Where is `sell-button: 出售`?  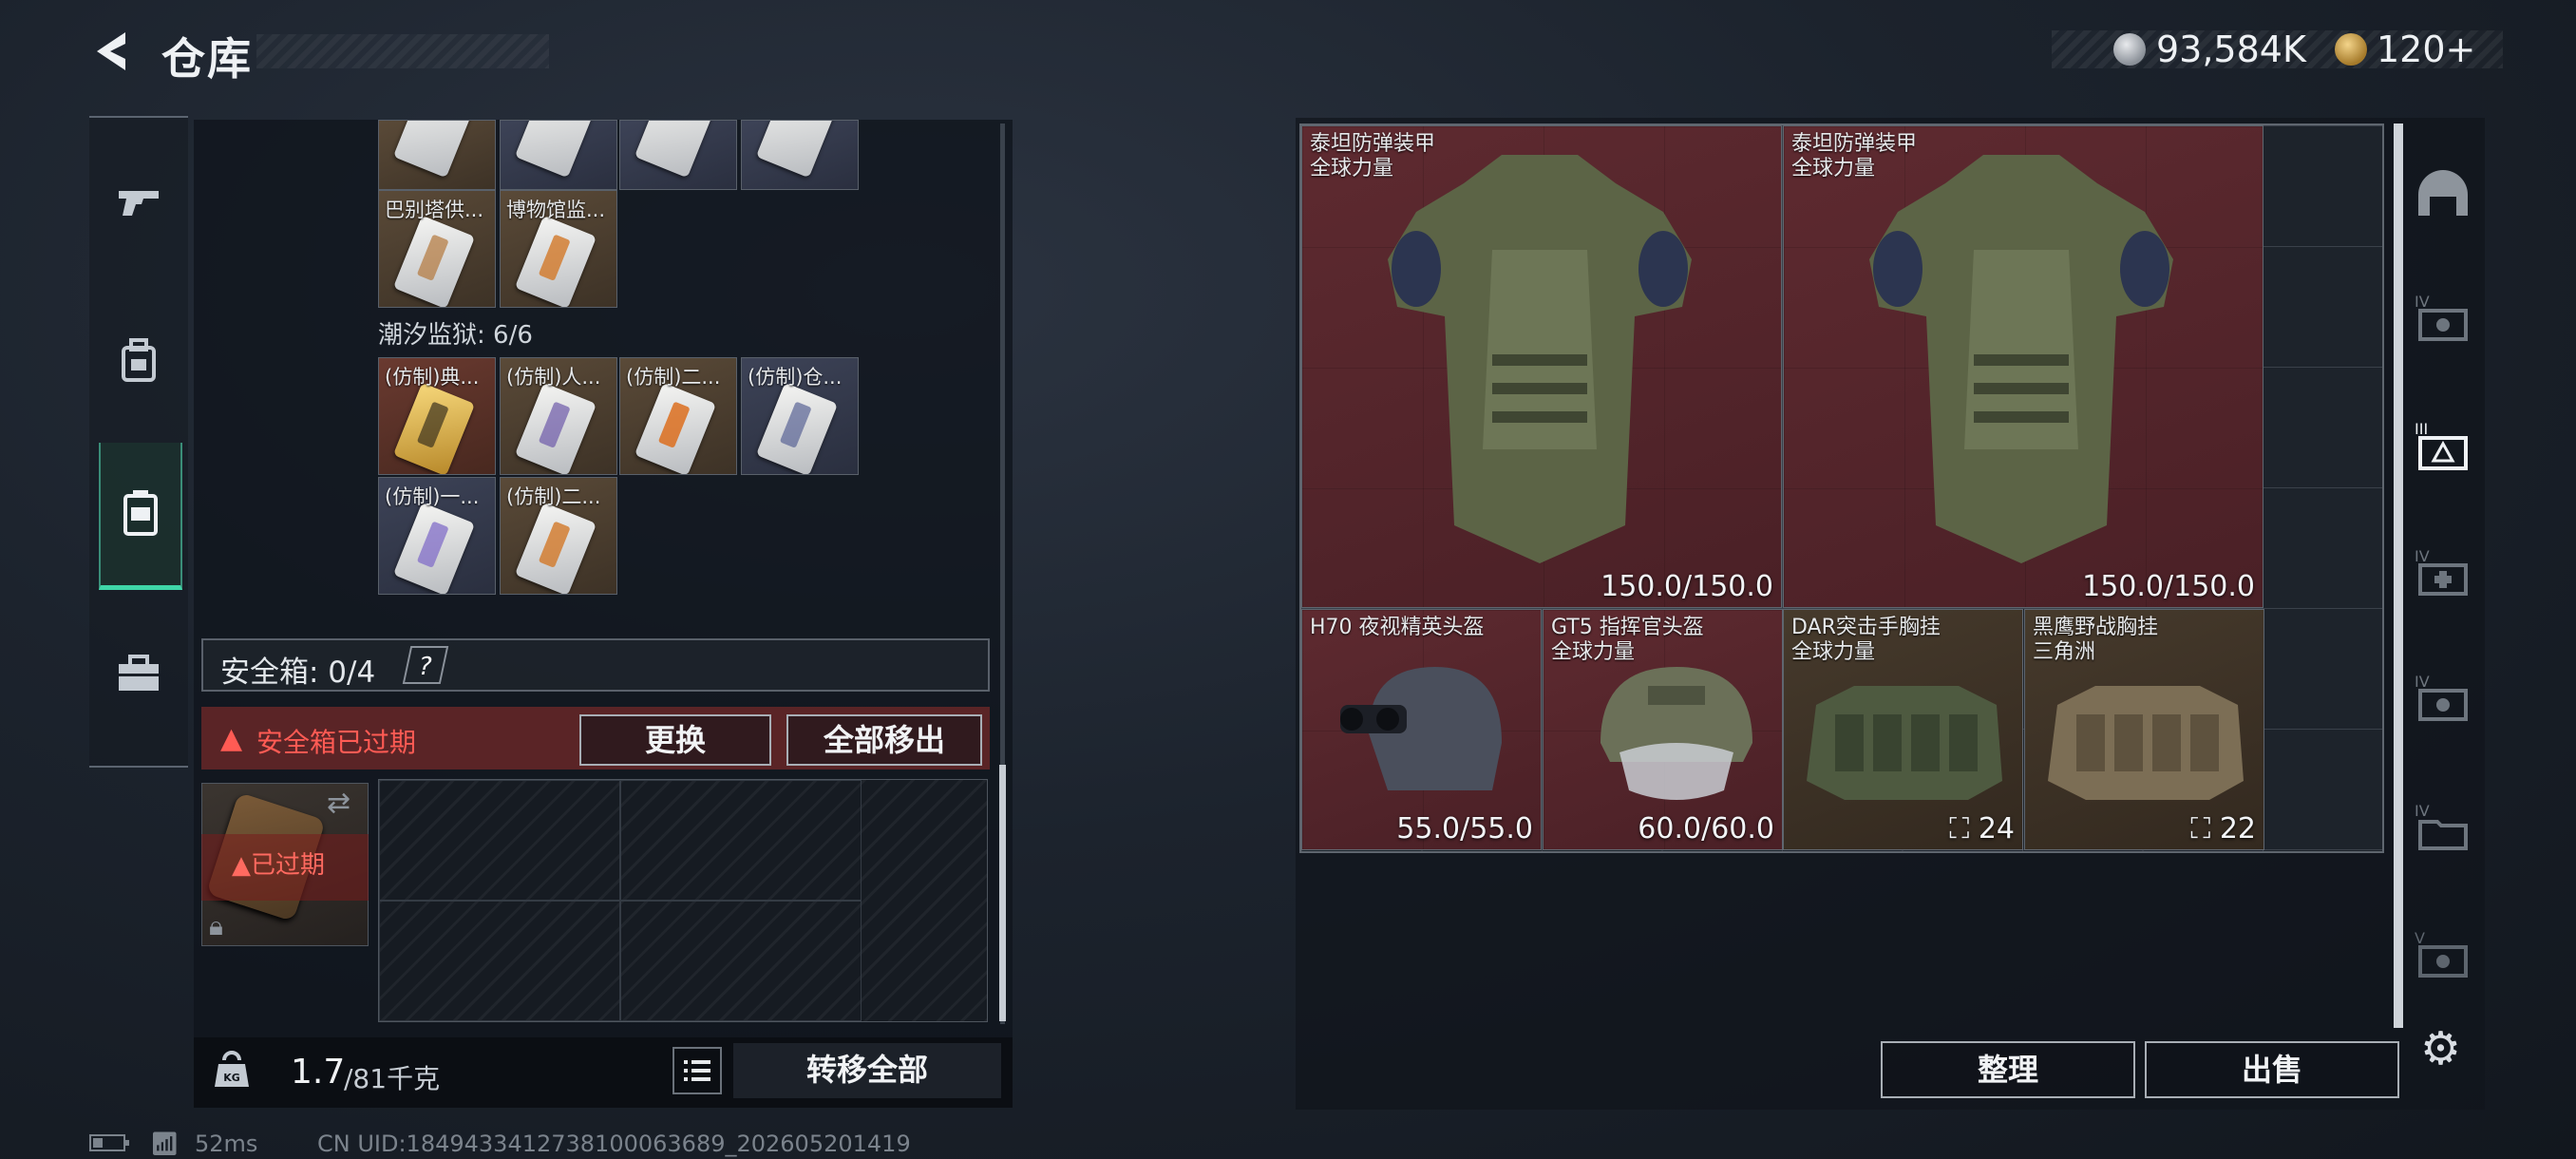 sell-button: 出售 is located at coordinates (2272, 1069).